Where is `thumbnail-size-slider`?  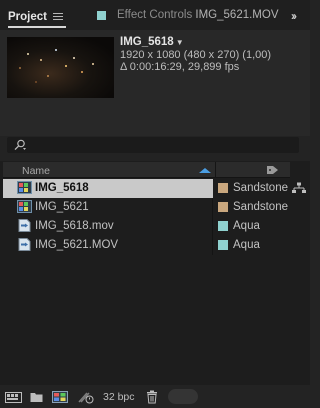
thumbnail-size-slider is located at coordinates (183, 396).